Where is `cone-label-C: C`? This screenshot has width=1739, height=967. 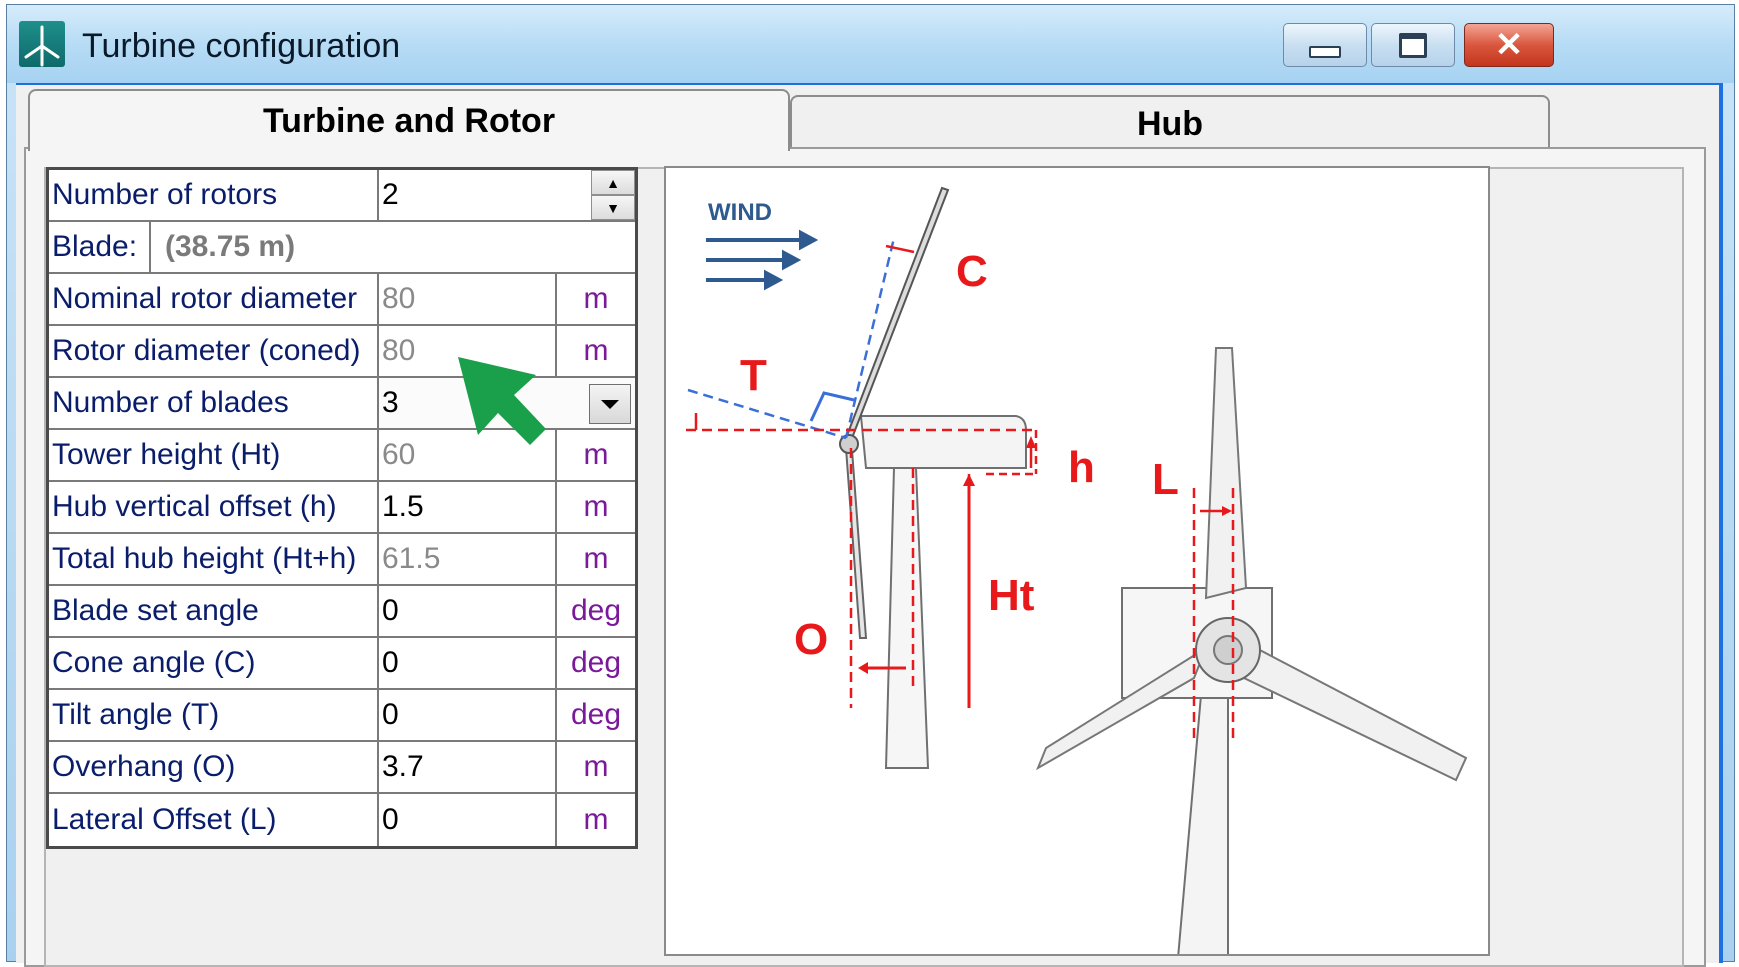
cone-label-C: C is located at coordinates (972, 271).